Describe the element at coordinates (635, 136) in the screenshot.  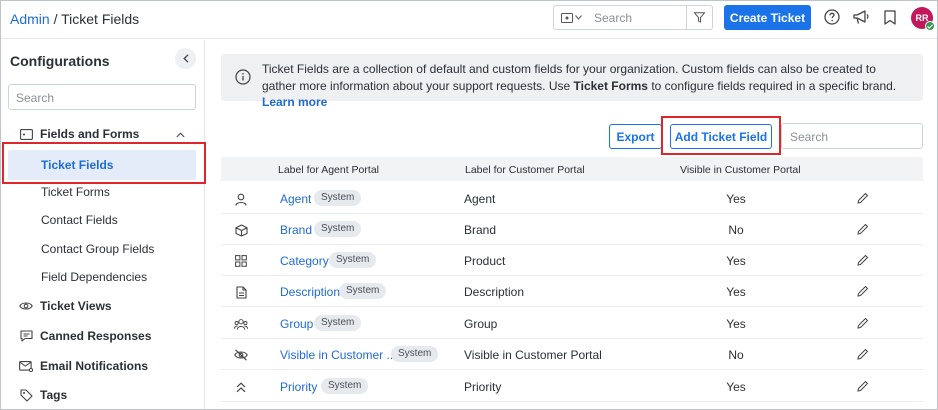
I see `export-button: Export` at that location.